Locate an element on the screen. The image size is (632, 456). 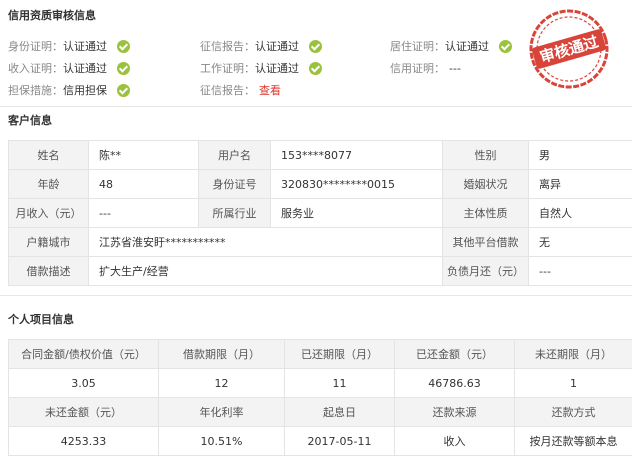
credit-item-credit-proof: 信用证明： --- is located at coordinates (425, 68).